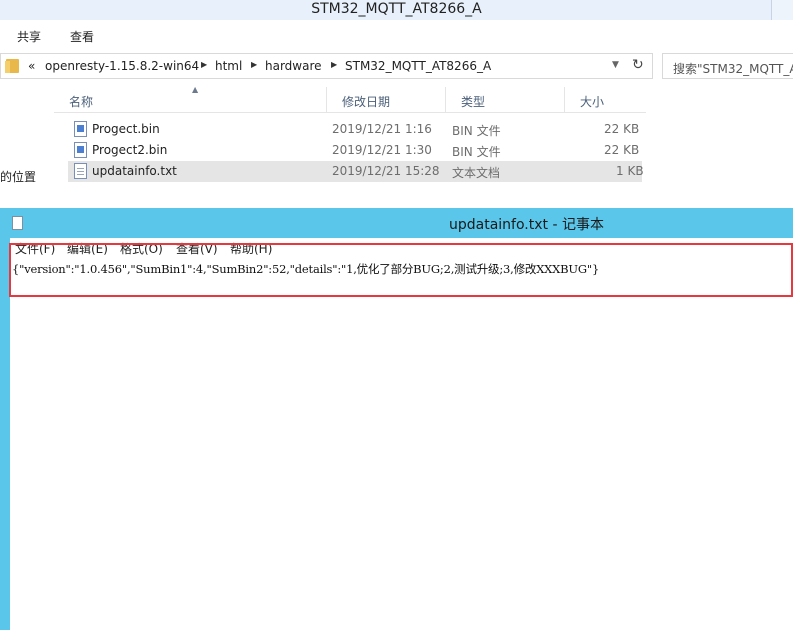 Image resolution: width=793 pixels, height=630 pixels. What do you see at coordinates (31, 66) in the screenshot?
I see `breadcrumb-overflow: «` at bounding box center [31, 66].